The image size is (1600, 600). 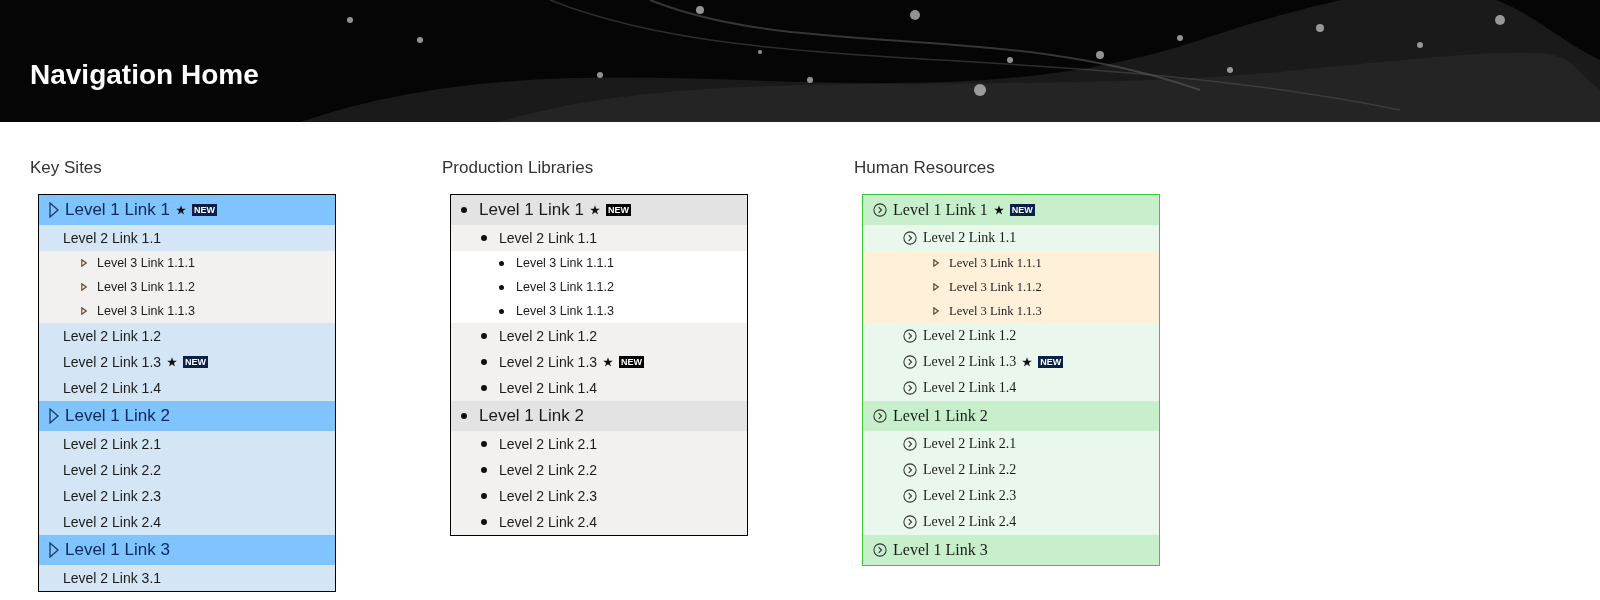 What do you see at coordinates (187, 578) in the screenshot?
I see `nav-link: Level 2 Link 3.1` at bounding box center [187, 578].